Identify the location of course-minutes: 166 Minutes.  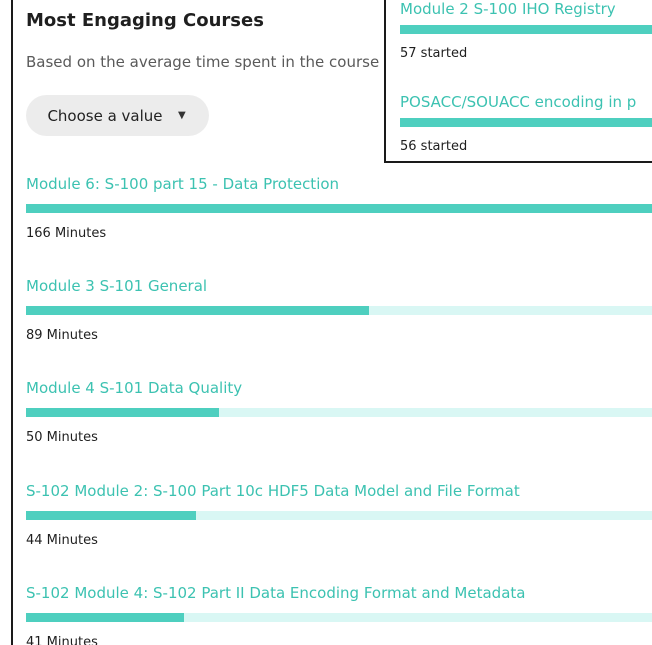
(66, 233).